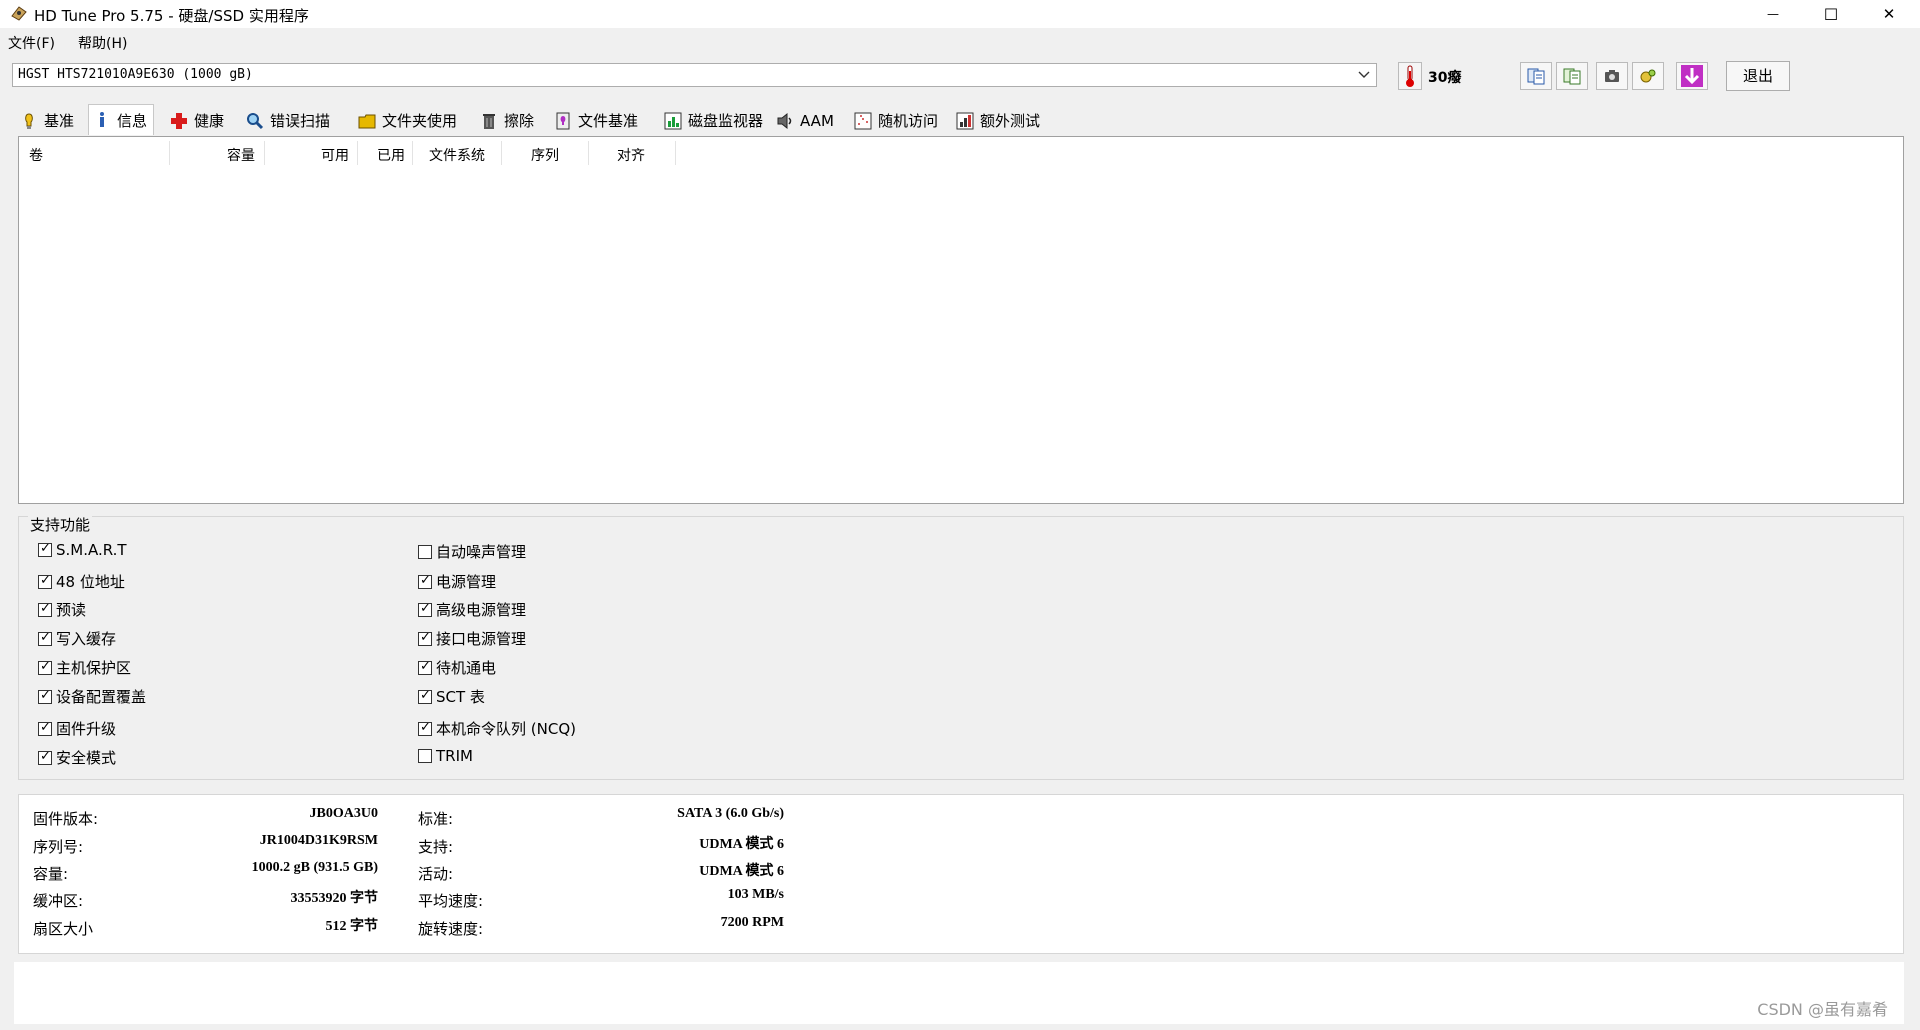 The height and width of the screenshot is (1030, 1920). Describe the element at coordinates (863, 120) in the screenshot. I see `random-access-icon` at that location.